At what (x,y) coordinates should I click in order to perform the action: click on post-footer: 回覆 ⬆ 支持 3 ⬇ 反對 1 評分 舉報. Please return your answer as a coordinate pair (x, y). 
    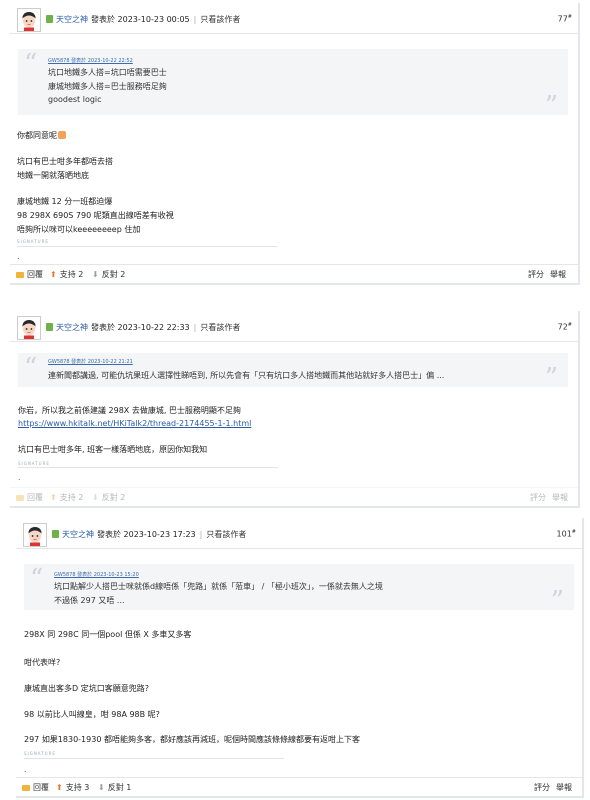
    Looking at the image, I should click on (299, 786).